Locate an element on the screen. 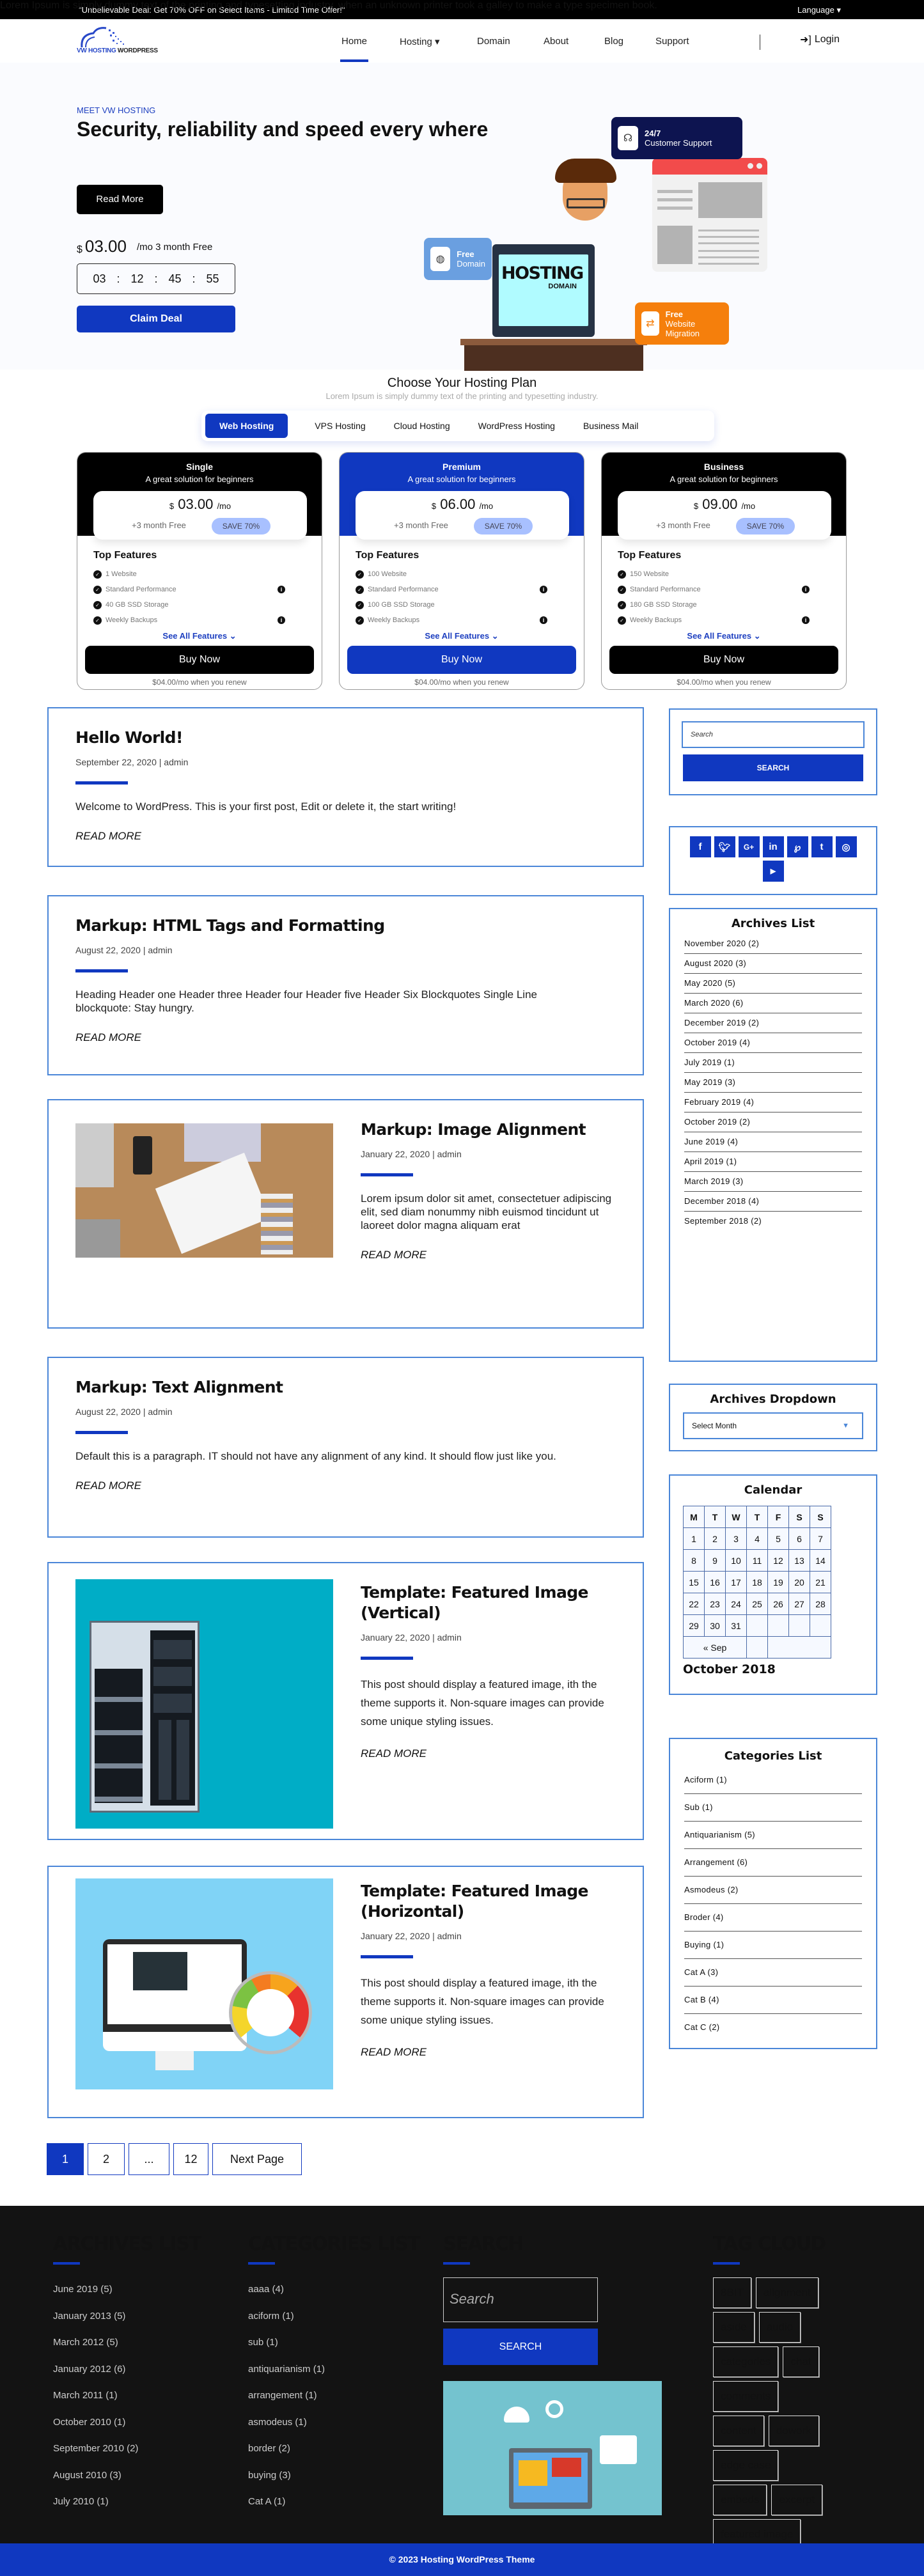 The image size is (924, 2576). nav-home: Home is located at coordinates (354, 42).